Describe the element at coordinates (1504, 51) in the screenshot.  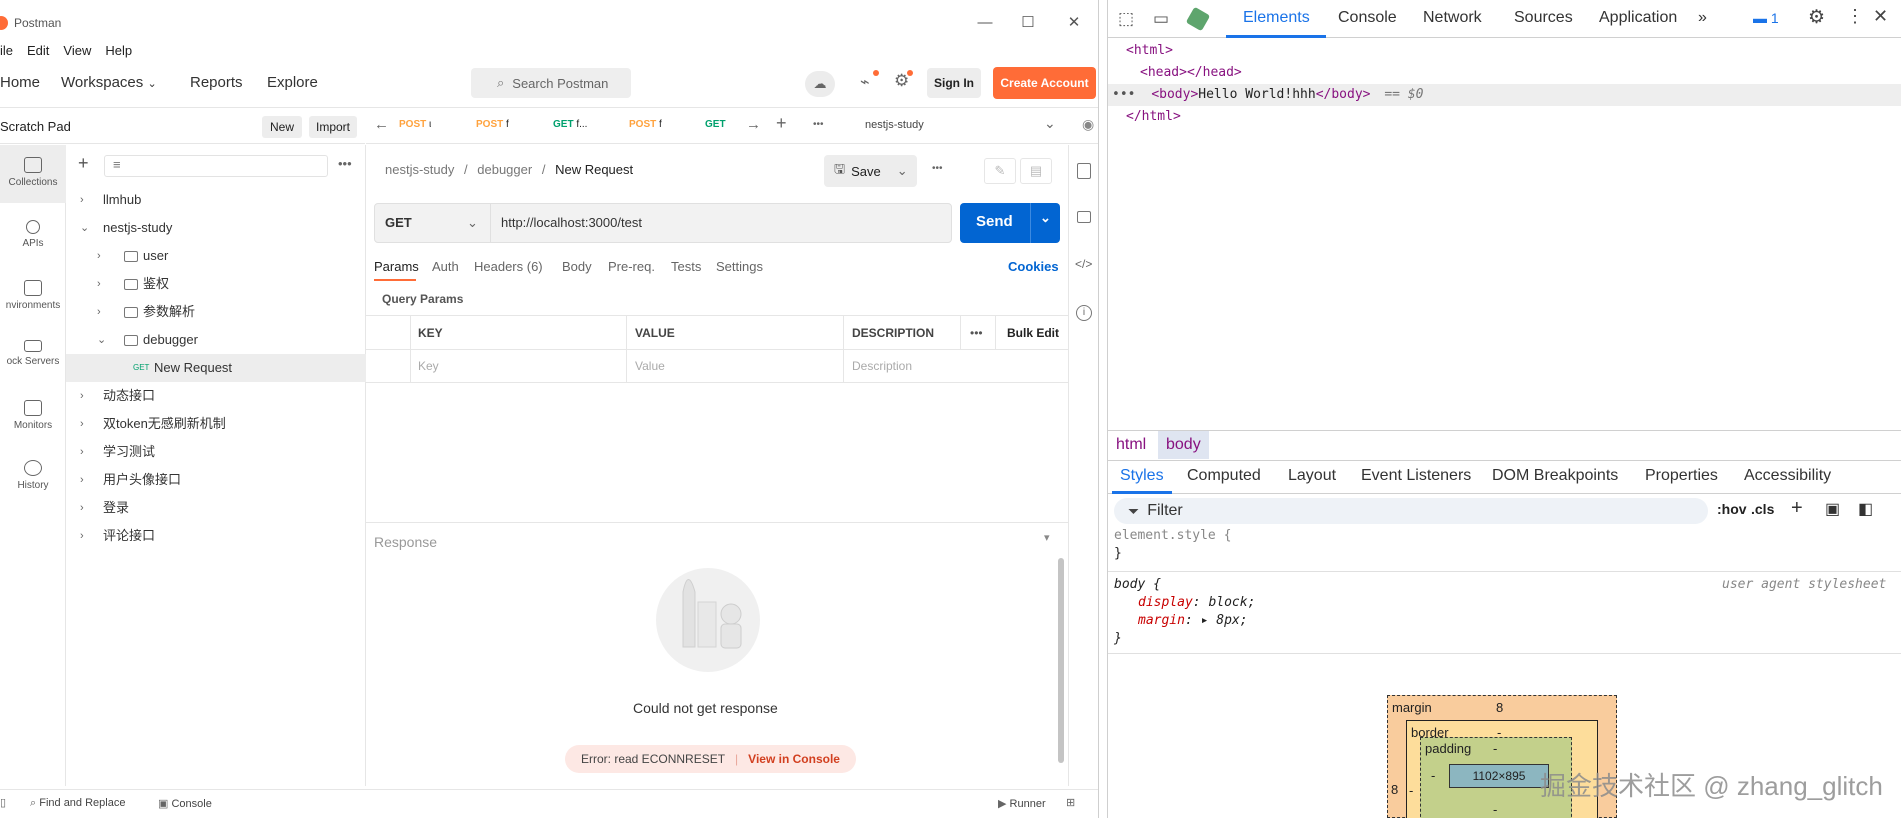
I see `dom-node-html: <html>` at that location.